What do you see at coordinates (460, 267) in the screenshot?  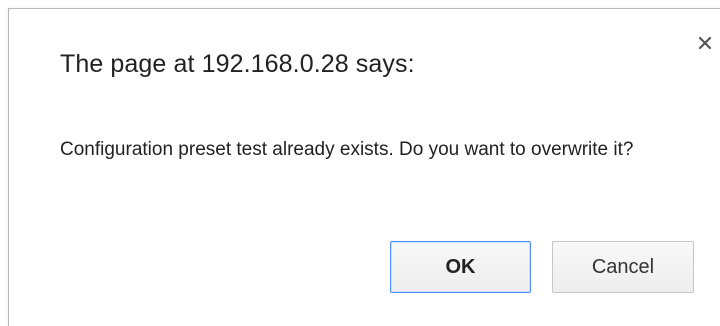 I see `ok-button: OK` at bounding box center [460, 267].